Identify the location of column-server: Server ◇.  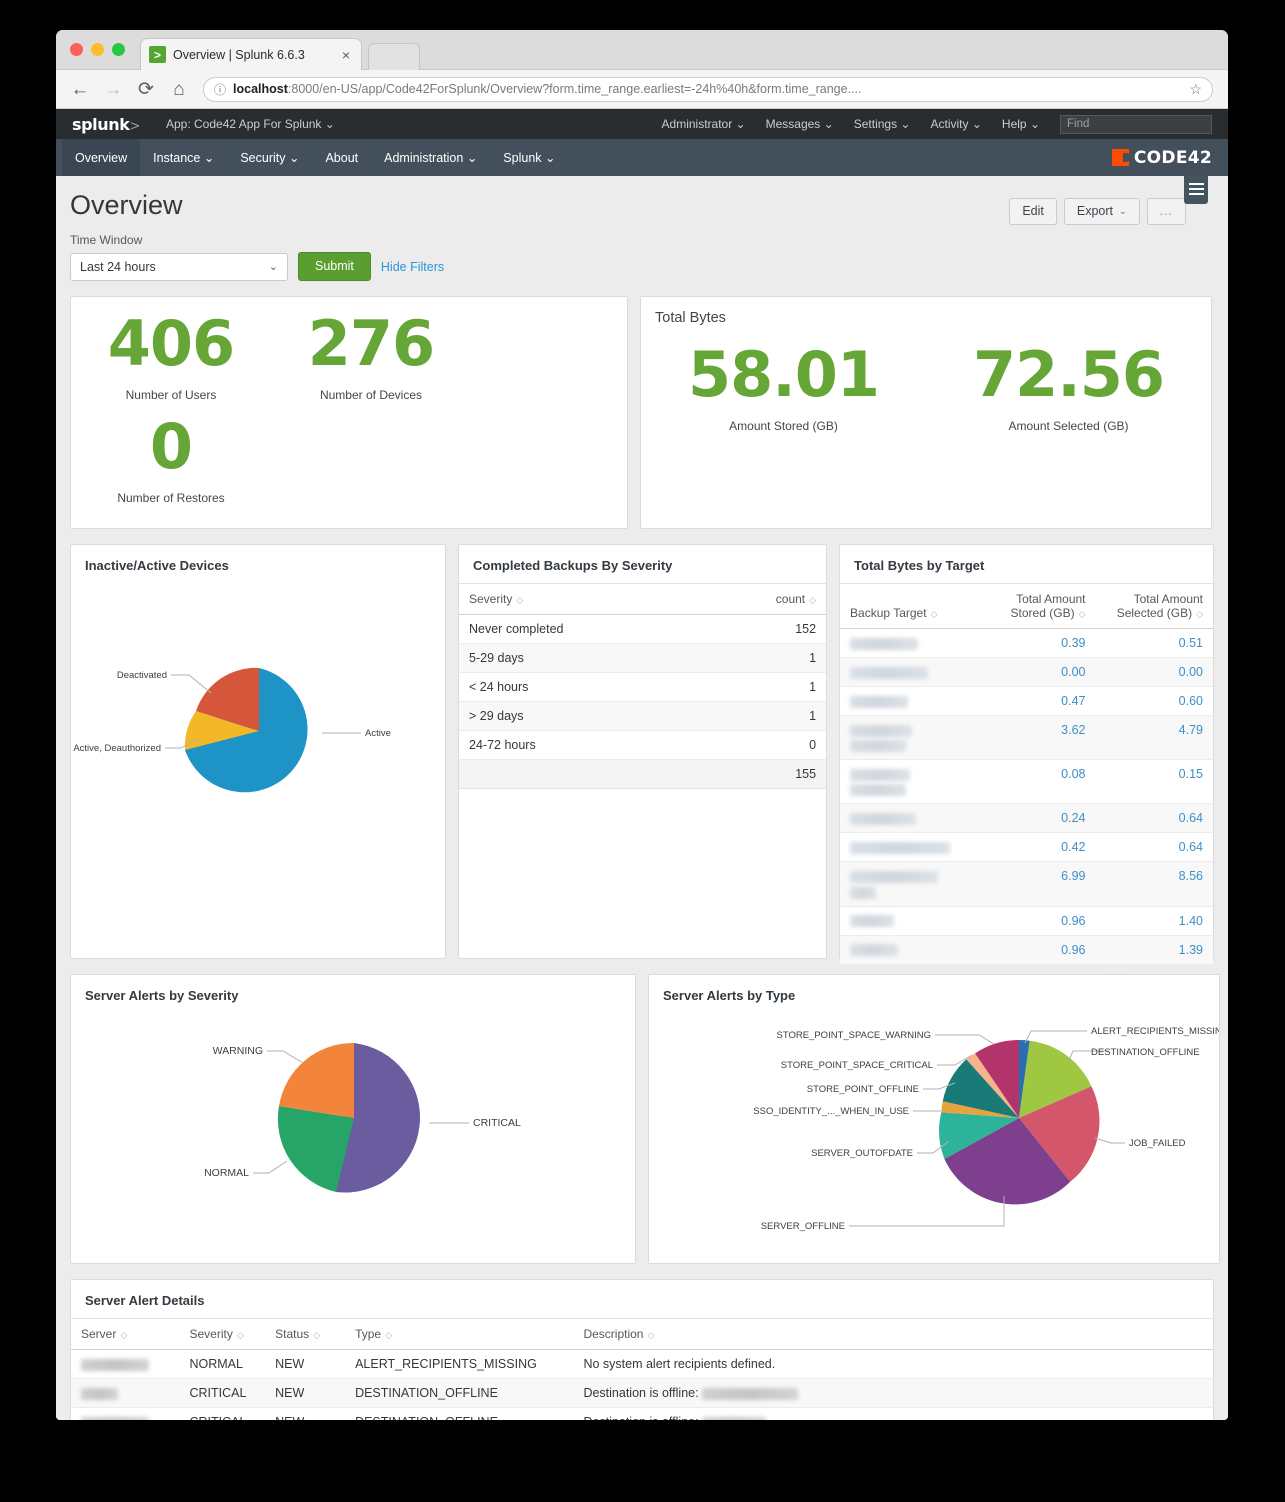
(125, 1334).